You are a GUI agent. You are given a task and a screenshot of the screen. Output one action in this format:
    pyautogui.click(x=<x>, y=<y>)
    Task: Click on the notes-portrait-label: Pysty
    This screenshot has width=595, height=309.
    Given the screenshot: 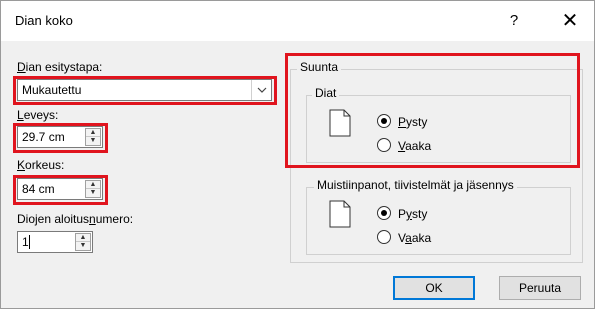 What is the action you would take?
    pyautogui.click(x=412, y=214)
    